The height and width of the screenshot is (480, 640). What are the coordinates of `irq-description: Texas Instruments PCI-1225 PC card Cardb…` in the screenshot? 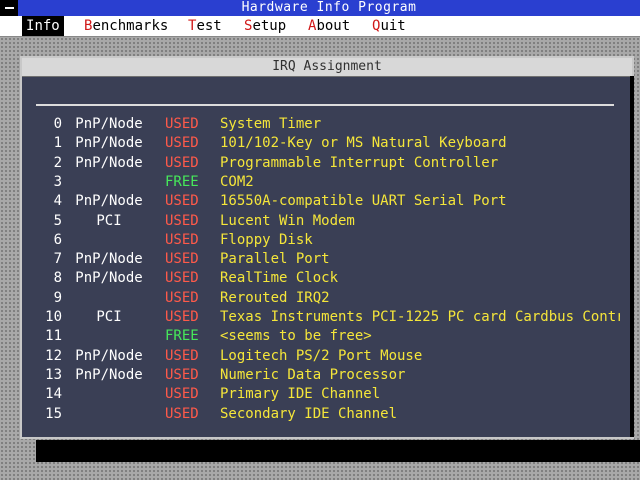 It's located at (420, 317).